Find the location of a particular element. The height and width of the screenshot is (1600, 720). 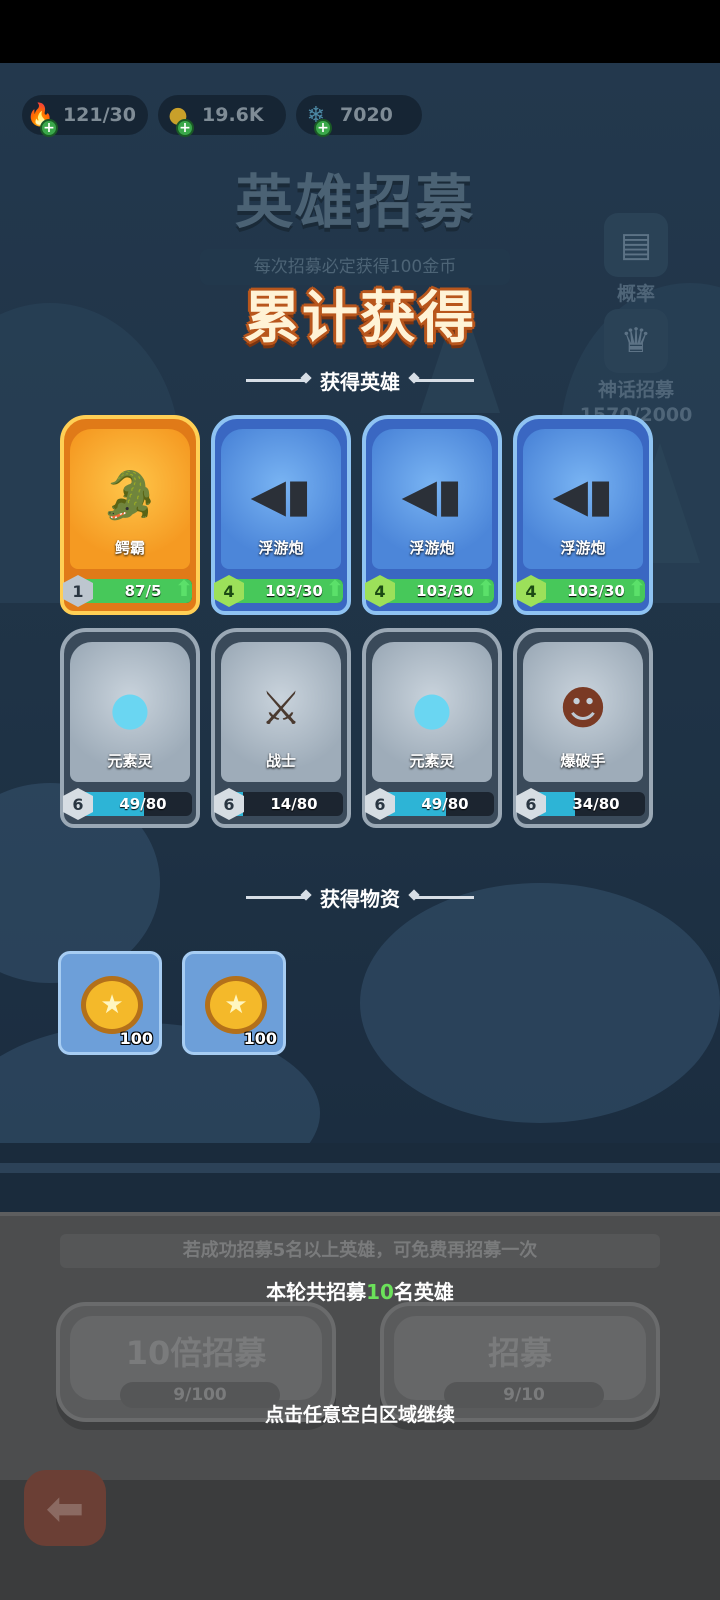

energy-icon: 🔥 + is located at coordinates (40, 116).